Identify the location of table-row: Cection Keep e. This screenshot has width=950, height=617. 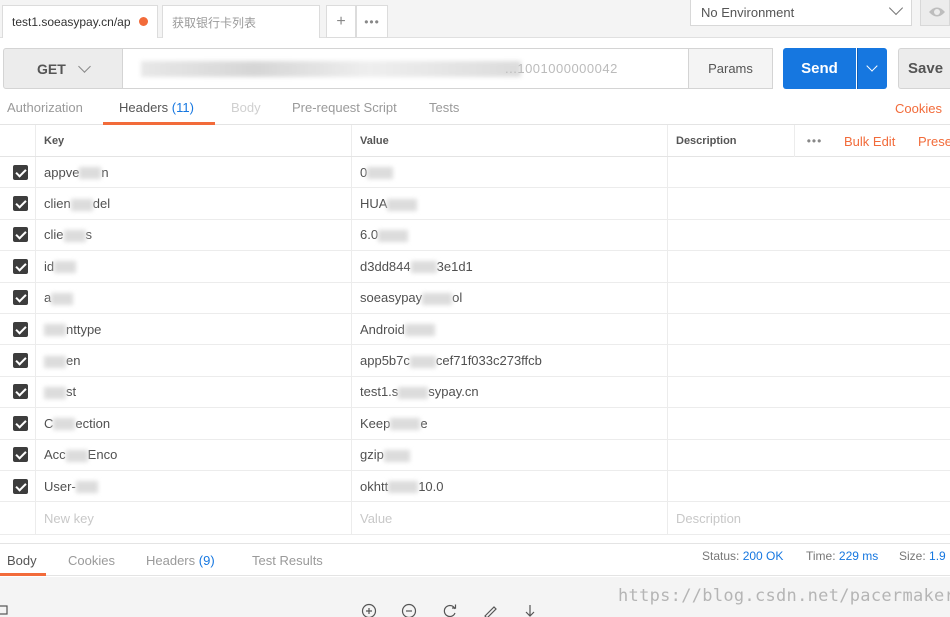
(475, 424).